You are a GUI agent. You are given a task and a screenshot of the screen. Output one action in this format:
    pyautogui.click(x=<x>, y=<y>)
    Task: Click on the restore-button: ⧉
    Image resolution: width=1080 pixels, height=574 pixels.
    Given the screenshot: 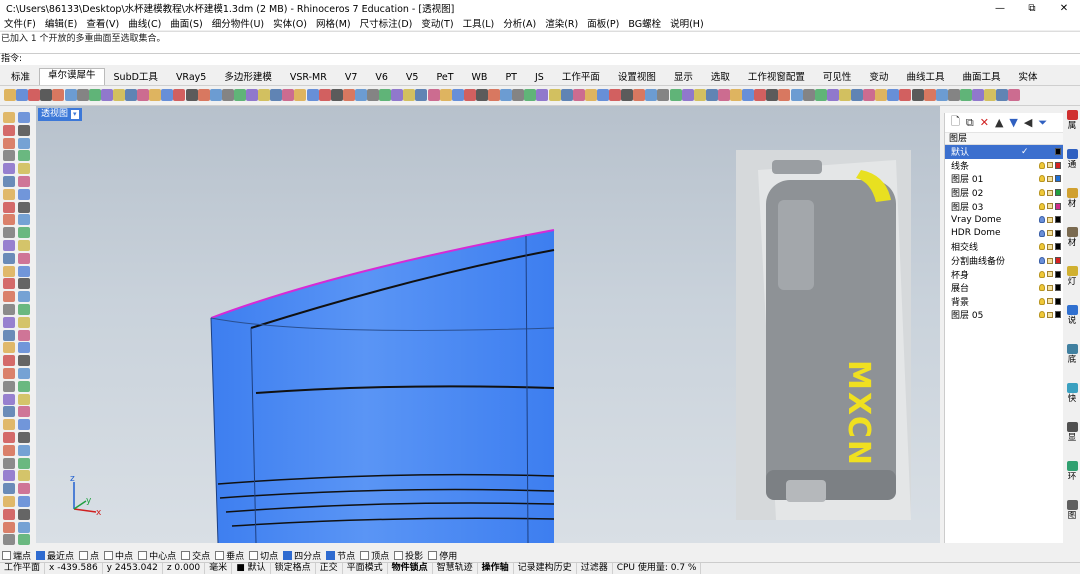 What is the action you would take?
    pyautogui.click(x=1032, y=8)
    